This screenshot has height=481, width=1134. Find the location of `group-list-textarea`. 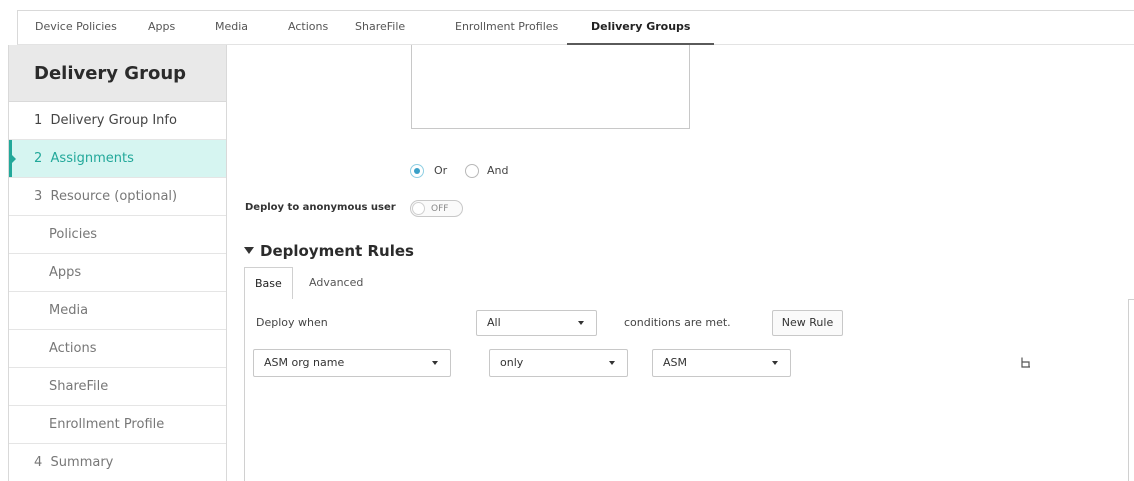

group-list-textarea is located at coordinates (550, 87).